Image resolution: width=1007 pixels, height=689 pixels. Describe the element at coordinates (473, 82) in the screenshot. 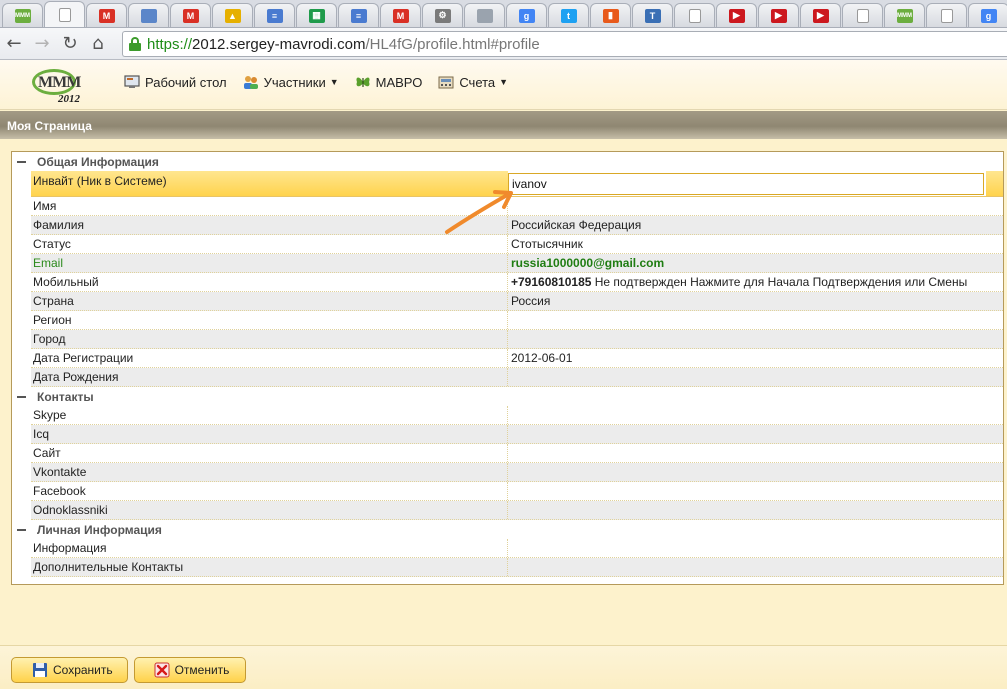

I see `menu-item-accounts: Счета ▼` at that location.